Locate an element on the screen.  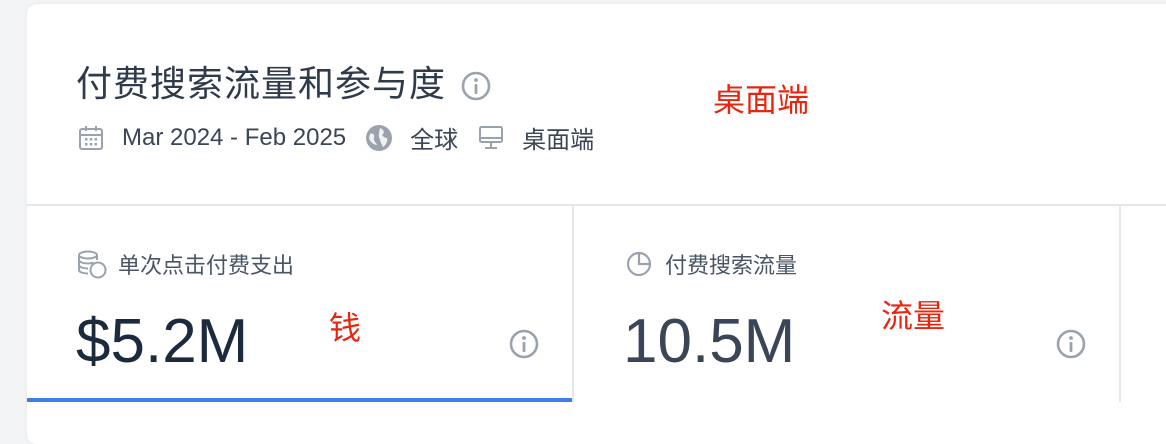
filter-meta-row: Mar 2024 - Feb 2025 全球 桌面端 is located at coordinates (335, 137).